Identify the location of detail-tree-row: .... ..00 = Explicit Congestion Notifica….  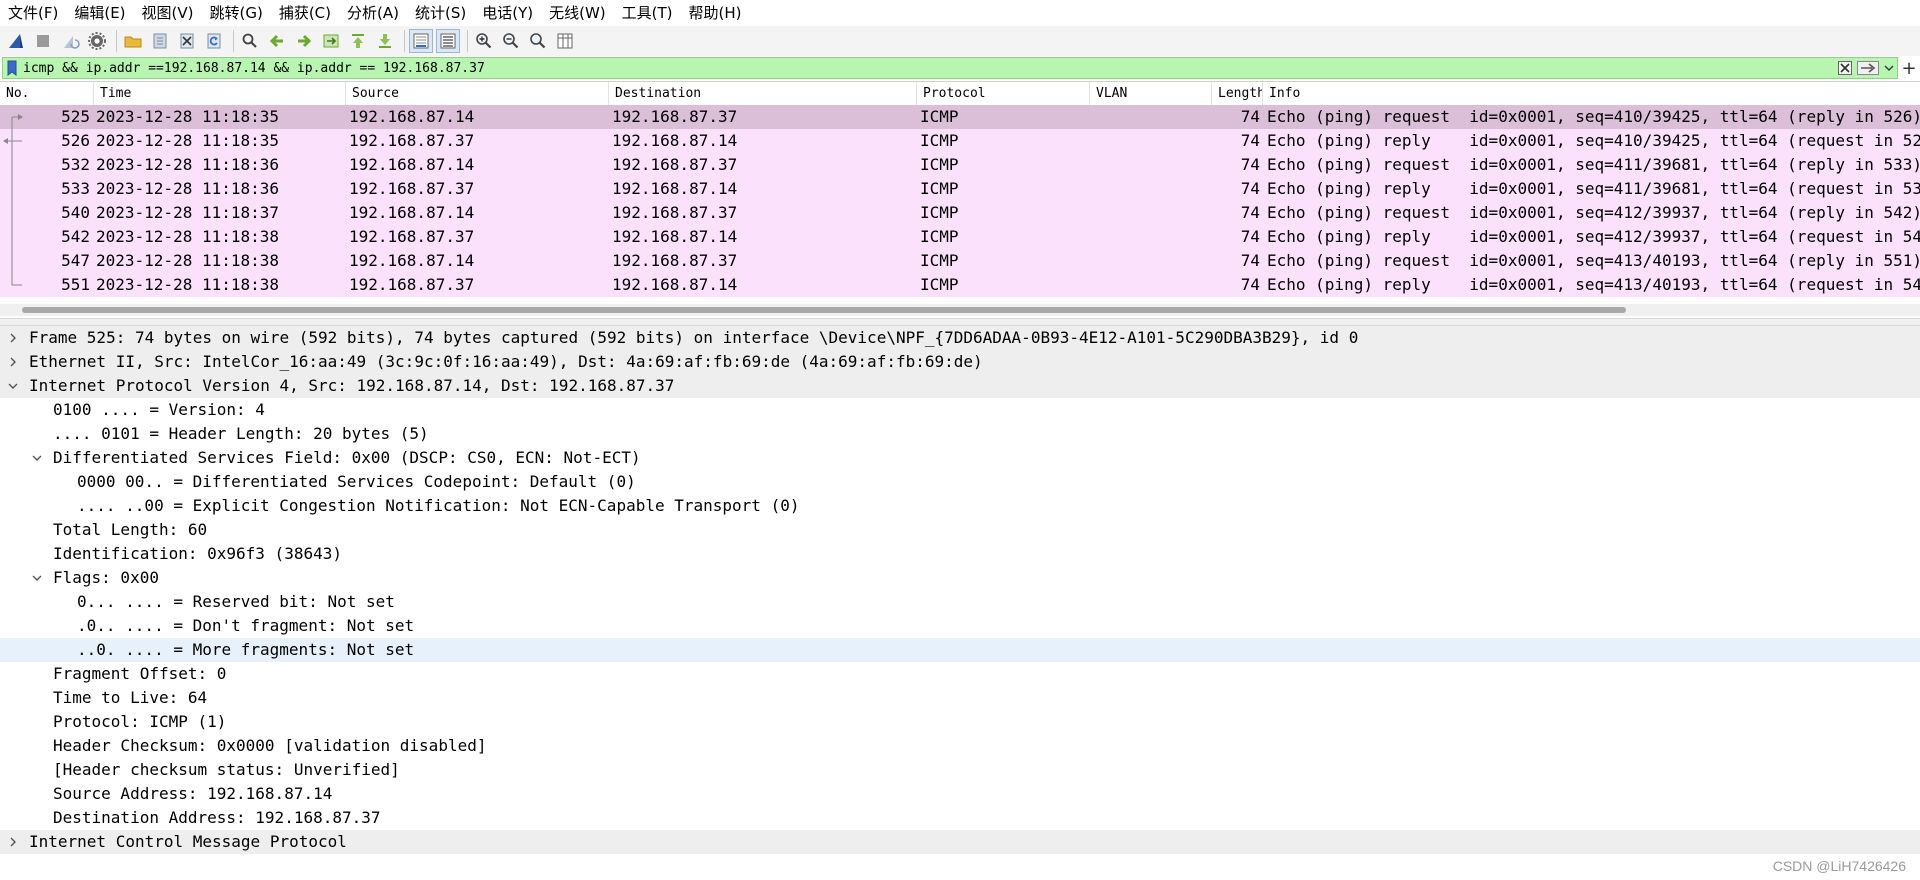
(960, 506).